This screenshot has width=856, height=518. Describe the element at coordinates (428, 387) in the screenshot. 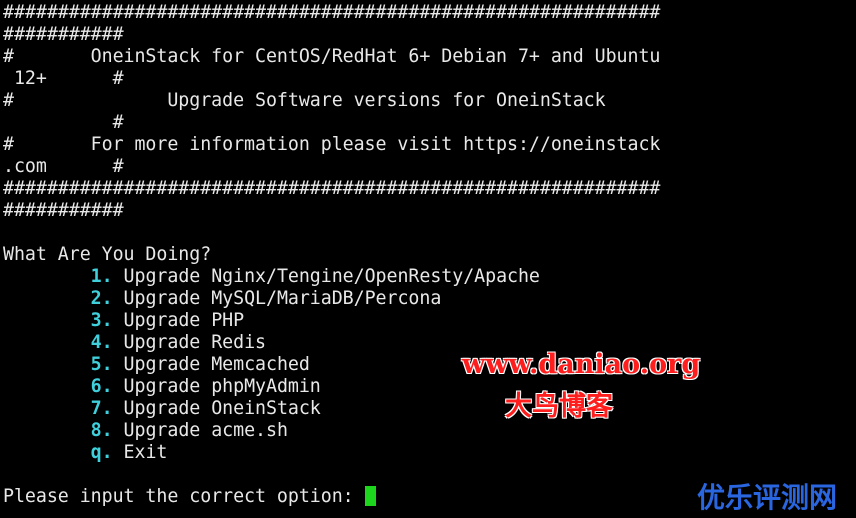

I see `menu-option: 6. Upgrade phpMyAdmin` at that location.